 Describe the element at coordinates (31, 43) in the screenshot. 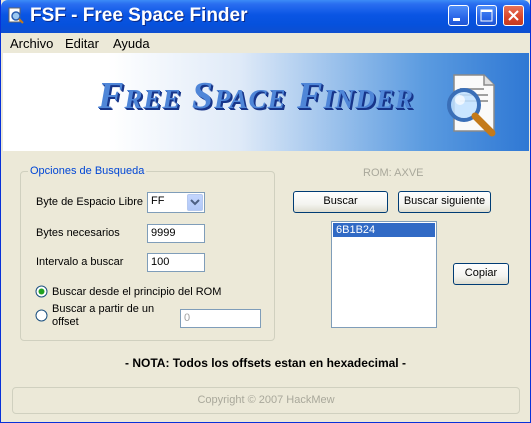

I see `menu-archivo: Archivo` at that location.